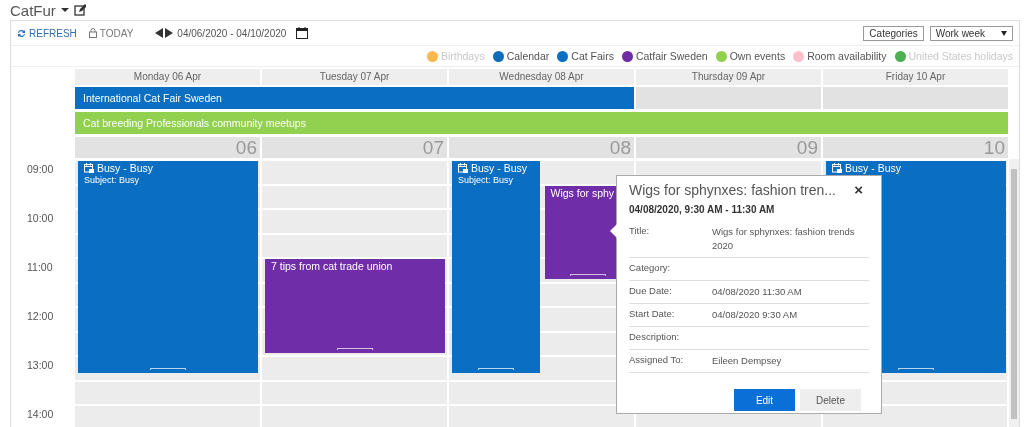 The height and width of the screenshot is (427, 1024). What do you see at coordinates (1004, 33) in the screenshot?
I see `dropdown-arrow-icon` at bounding box center [1004, 33].